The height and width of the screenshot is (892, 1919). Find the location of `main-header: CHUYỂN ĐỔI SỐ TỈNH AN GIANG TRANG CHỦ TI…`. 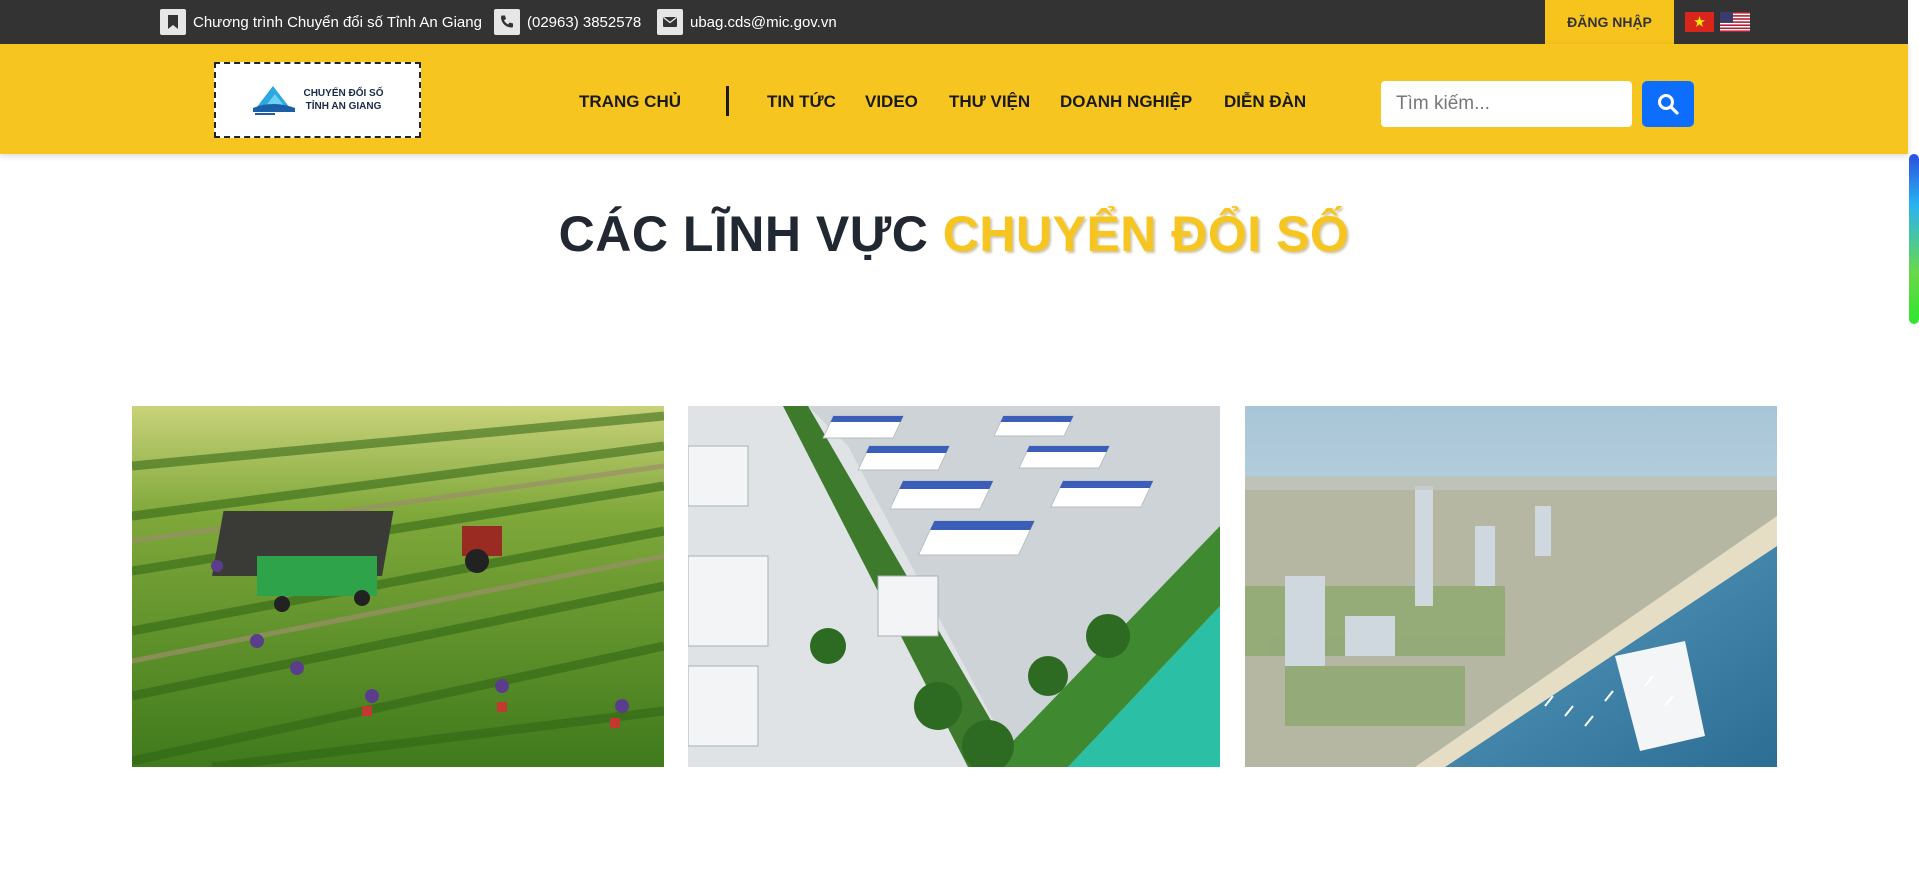

main-header: CHUYỂN ĐỔI SỐ TỈNH AN GIANG TRANG CHỦ TI… is located at coordinates (954, 99).